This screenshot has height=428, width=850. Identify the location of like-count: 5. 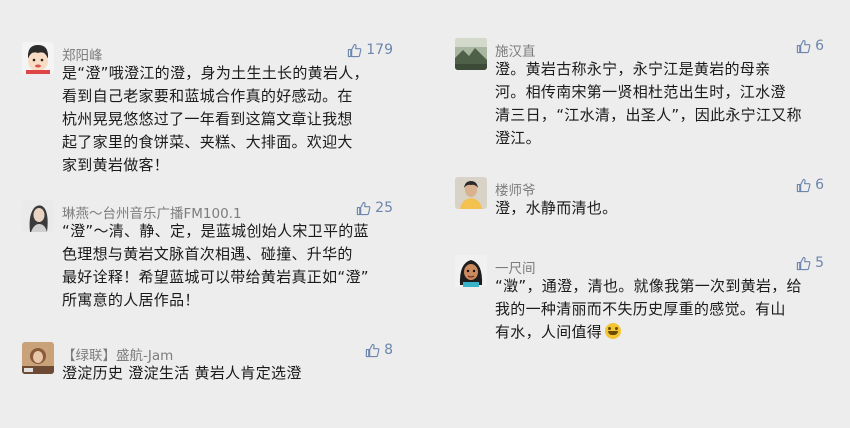
(819, 263).